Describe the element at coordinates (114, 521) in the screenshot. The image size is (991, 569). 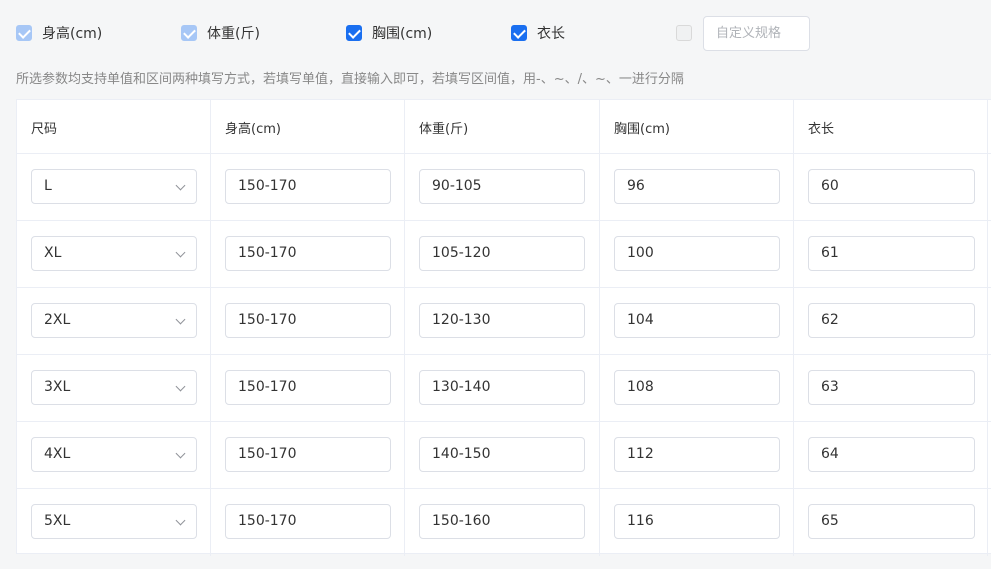
I see `size-select: 5XL` at that location.